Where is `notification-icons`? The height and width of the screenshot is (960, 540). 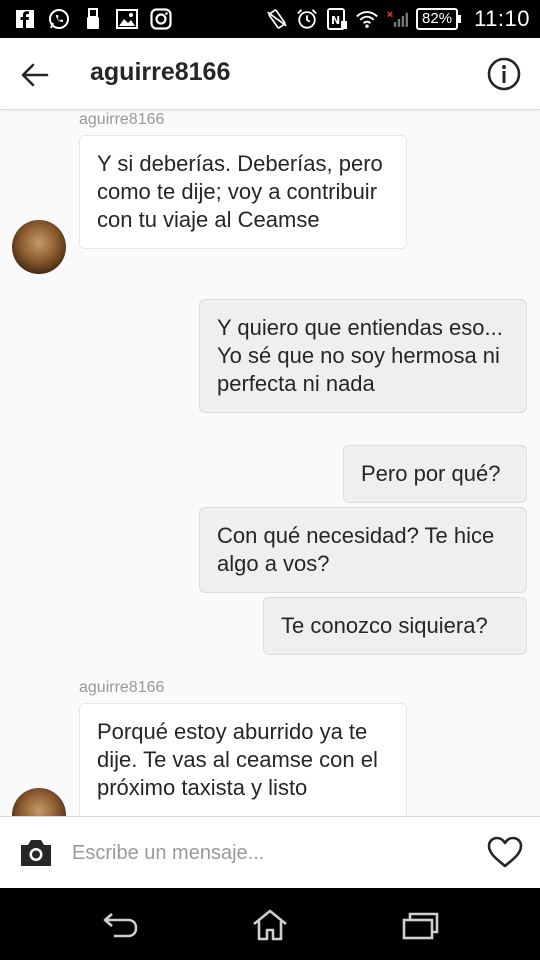
notification-icons is located at coordinates (93, 19).